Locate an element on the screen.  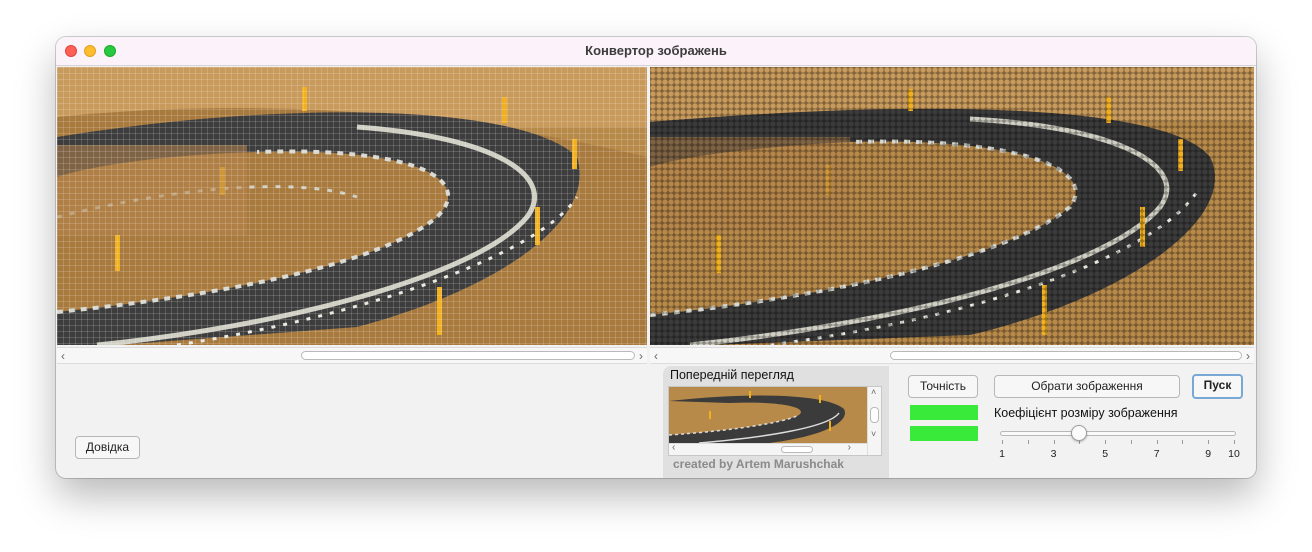
help-button: Довідка is located at coordinates (107, 447).